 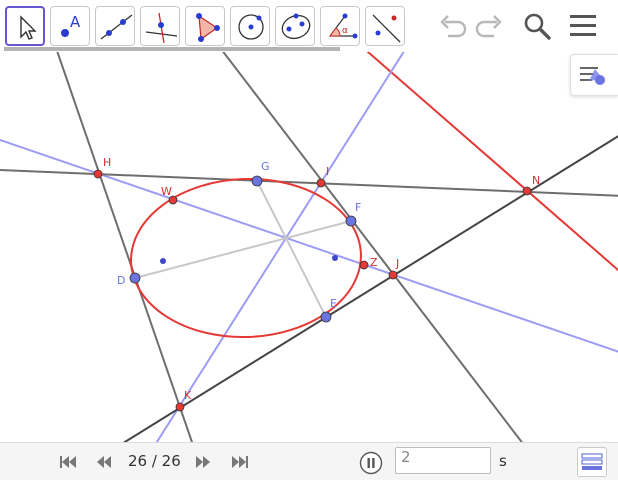 I want to click on pause-icon, so click(x=371, y=463).